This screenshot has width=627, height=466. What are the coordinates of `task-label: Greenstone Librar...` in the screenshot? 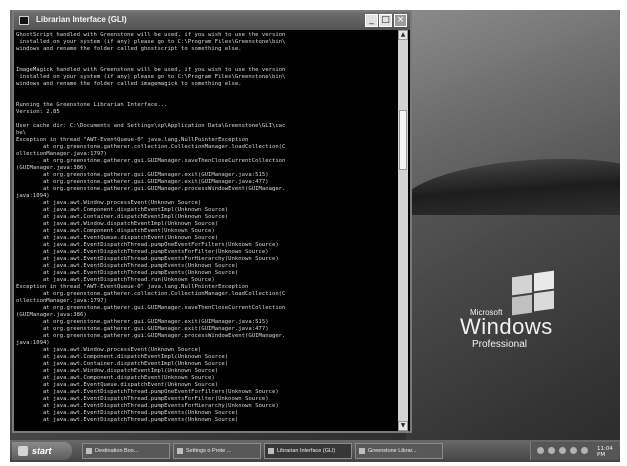 It's located at (392, 451).